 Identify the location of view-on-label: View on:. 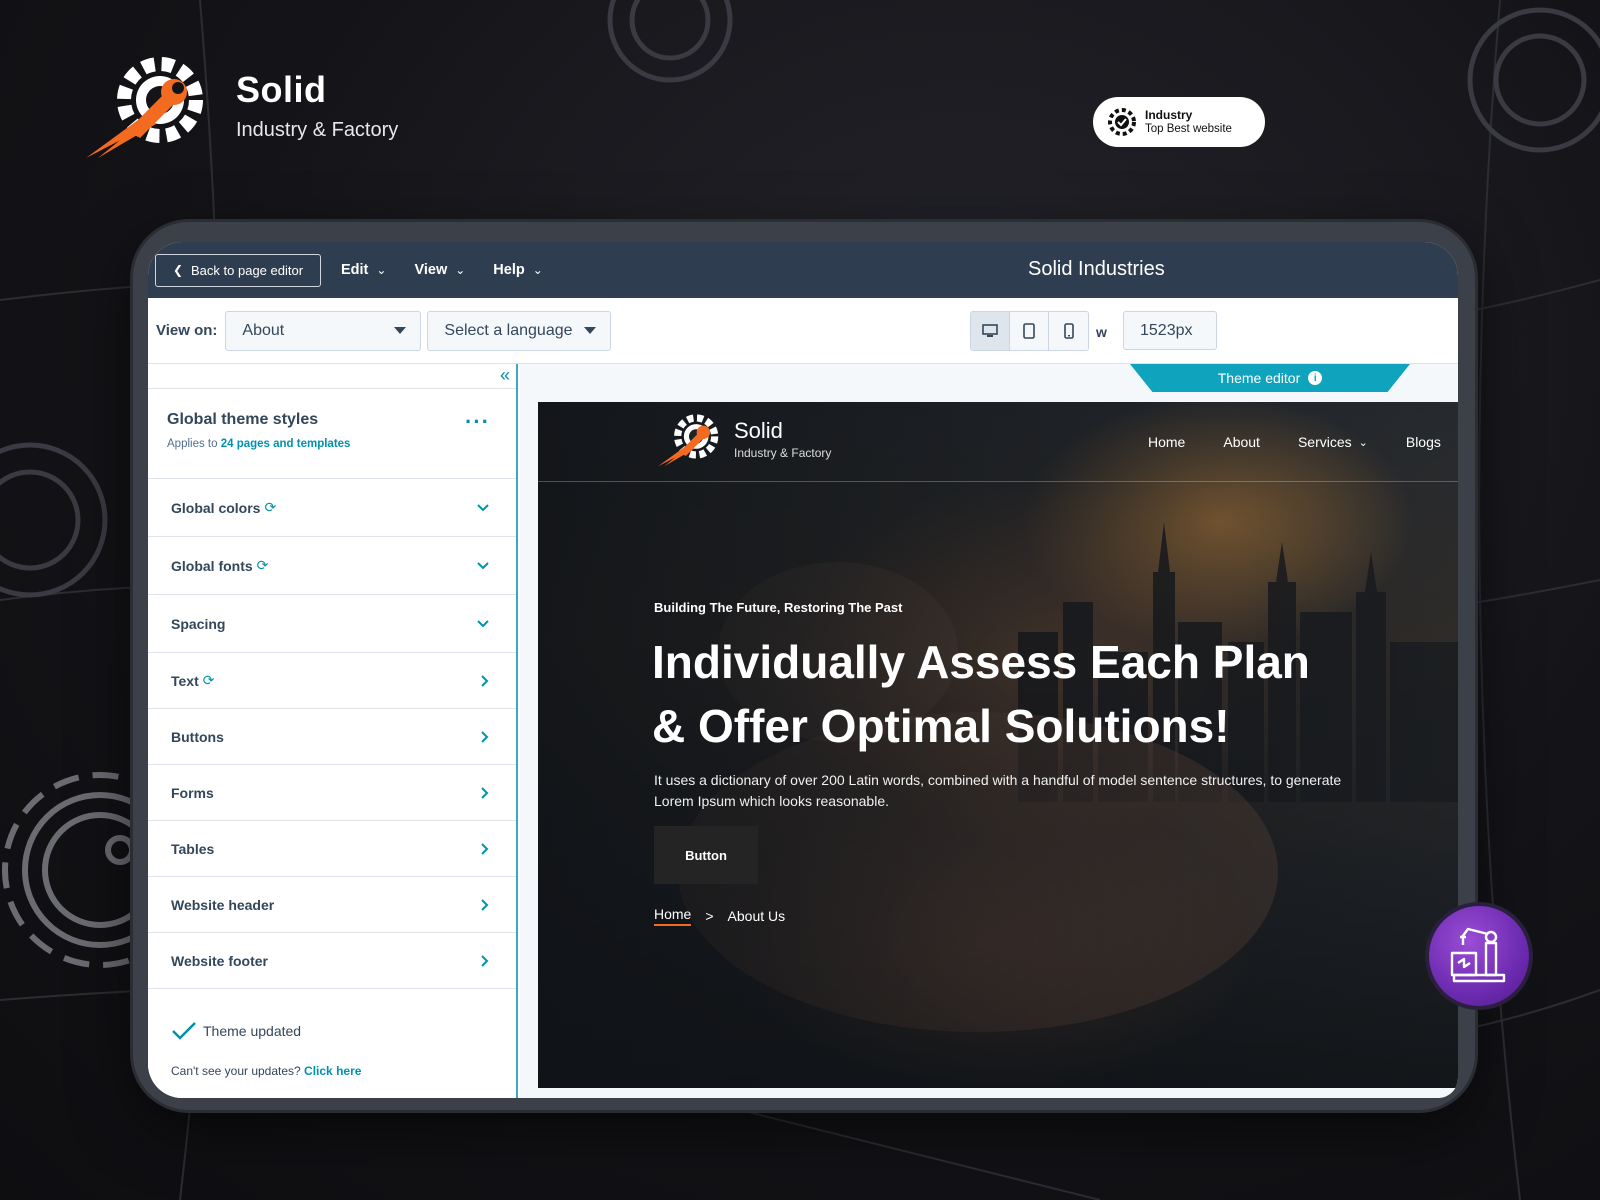
(187, 330).